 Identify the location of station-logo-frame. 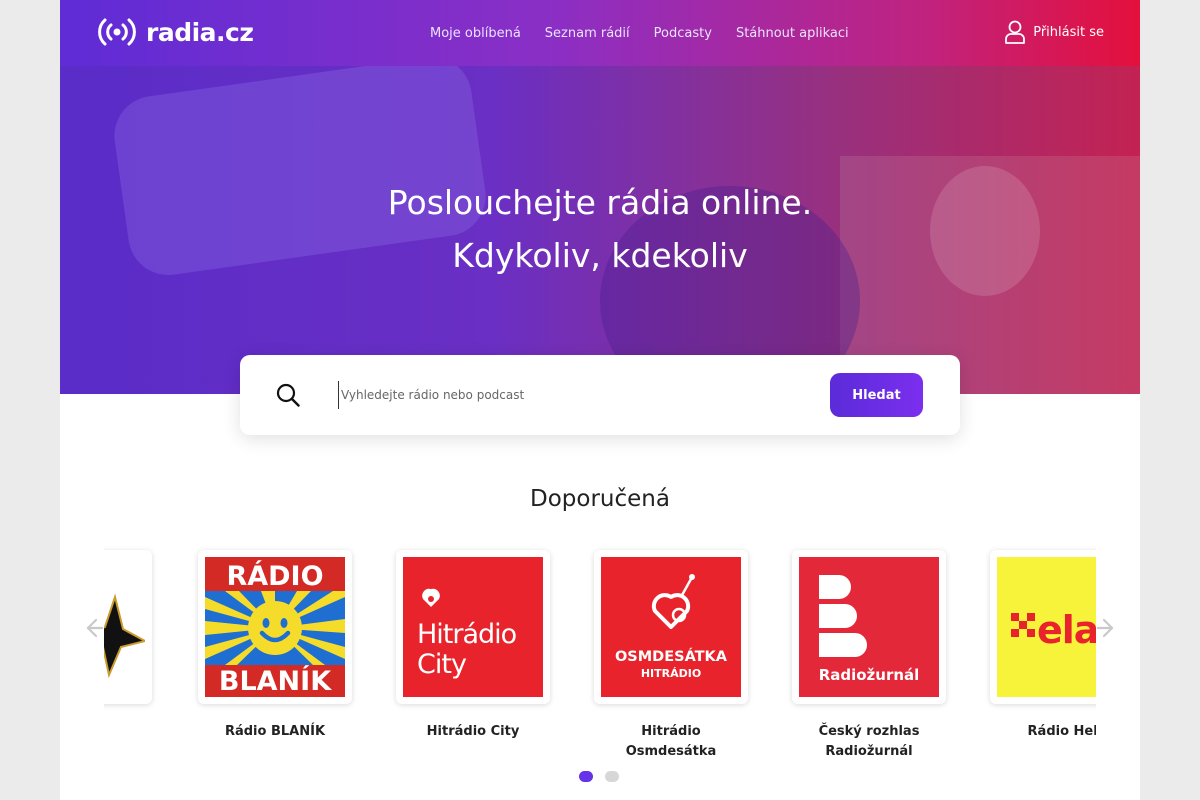
(128, 627).